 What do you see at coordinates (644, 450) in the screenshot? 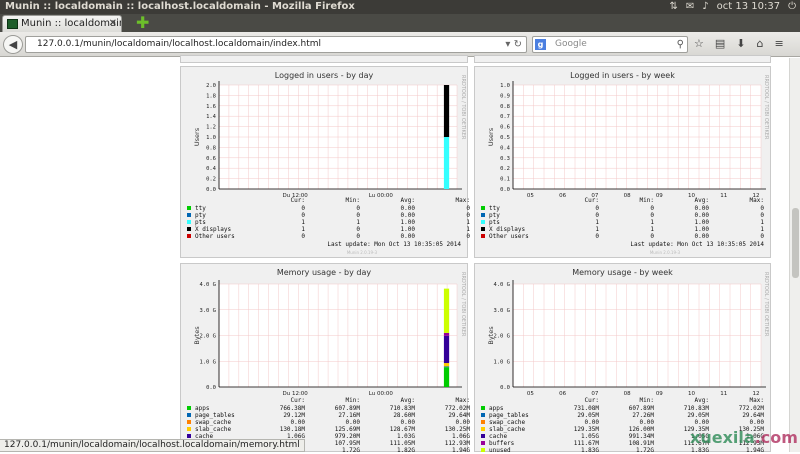
I see `legend-value: 1.72G` at bounding box center [644, 450].